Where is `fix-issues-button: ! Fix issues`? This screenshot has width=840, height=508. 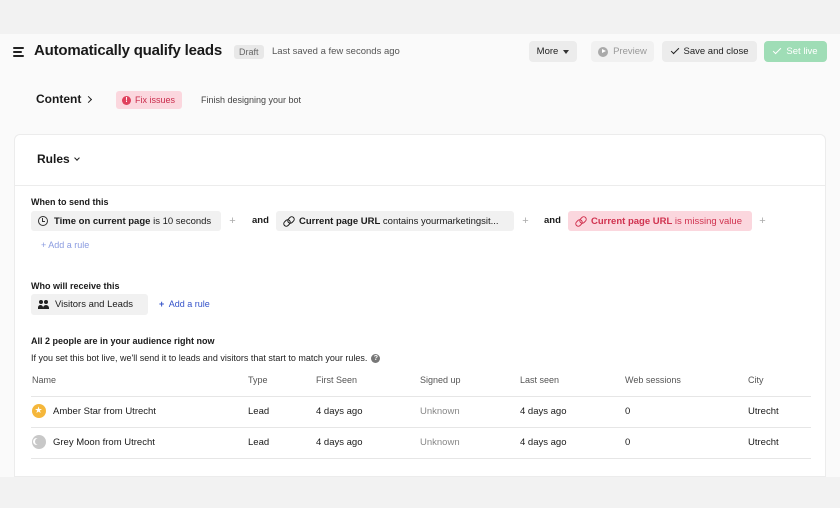 fix-issues-button: ! Fix issues is located at coordinates (149, 100).